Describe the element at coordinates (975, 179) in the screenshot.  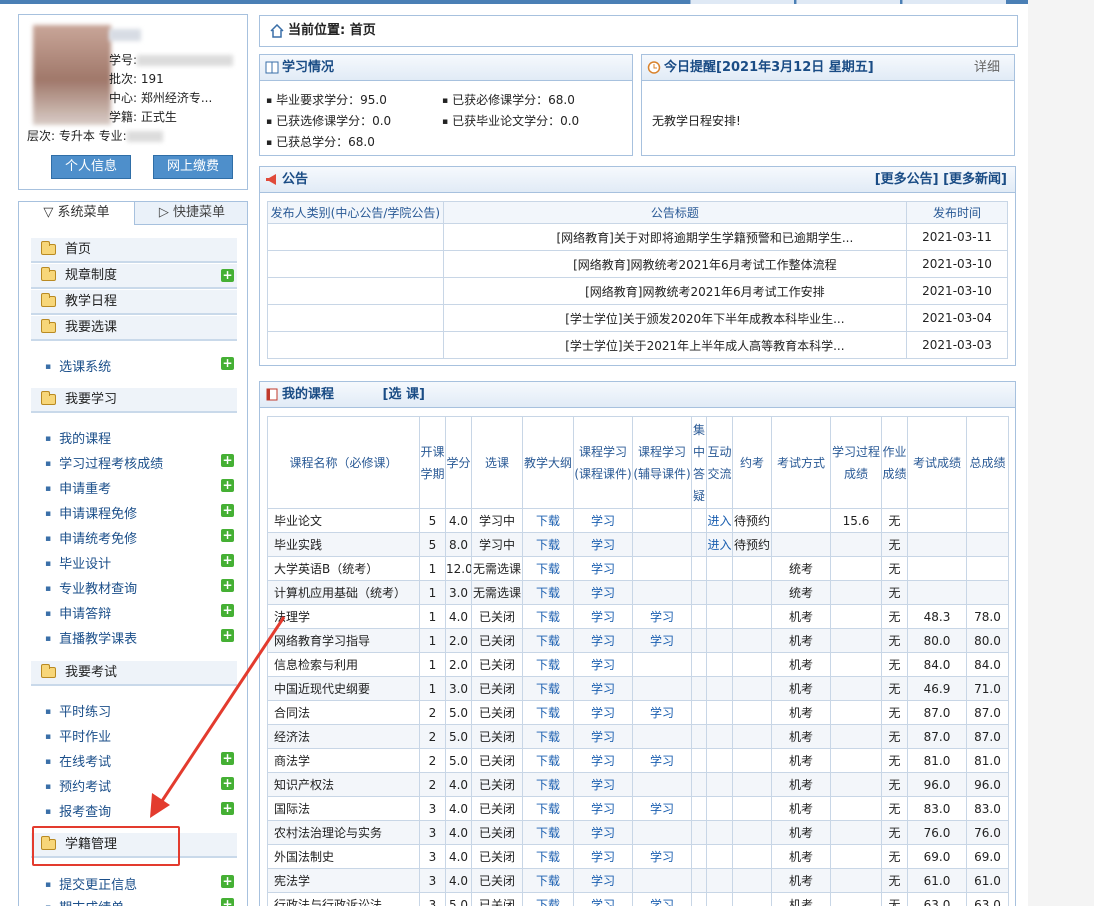
I see `more-news-link: [更多新闻]` at that location.